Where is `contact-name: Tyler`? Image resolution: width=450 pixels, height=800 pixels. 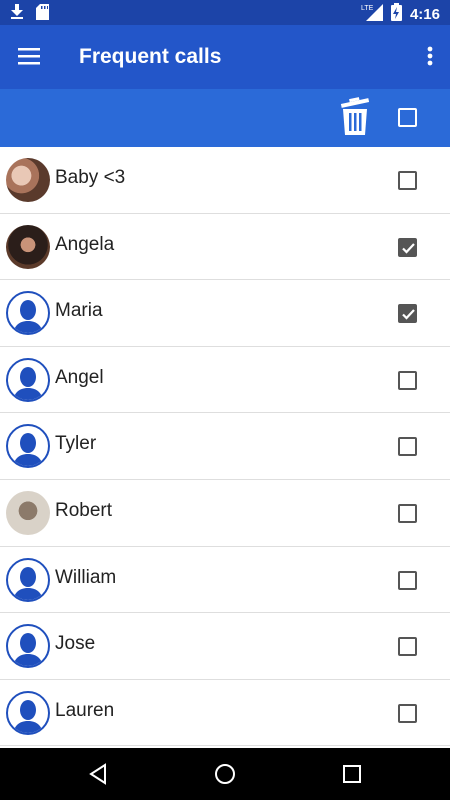
contact-name: Tyler is located at coordinates (76, 444).